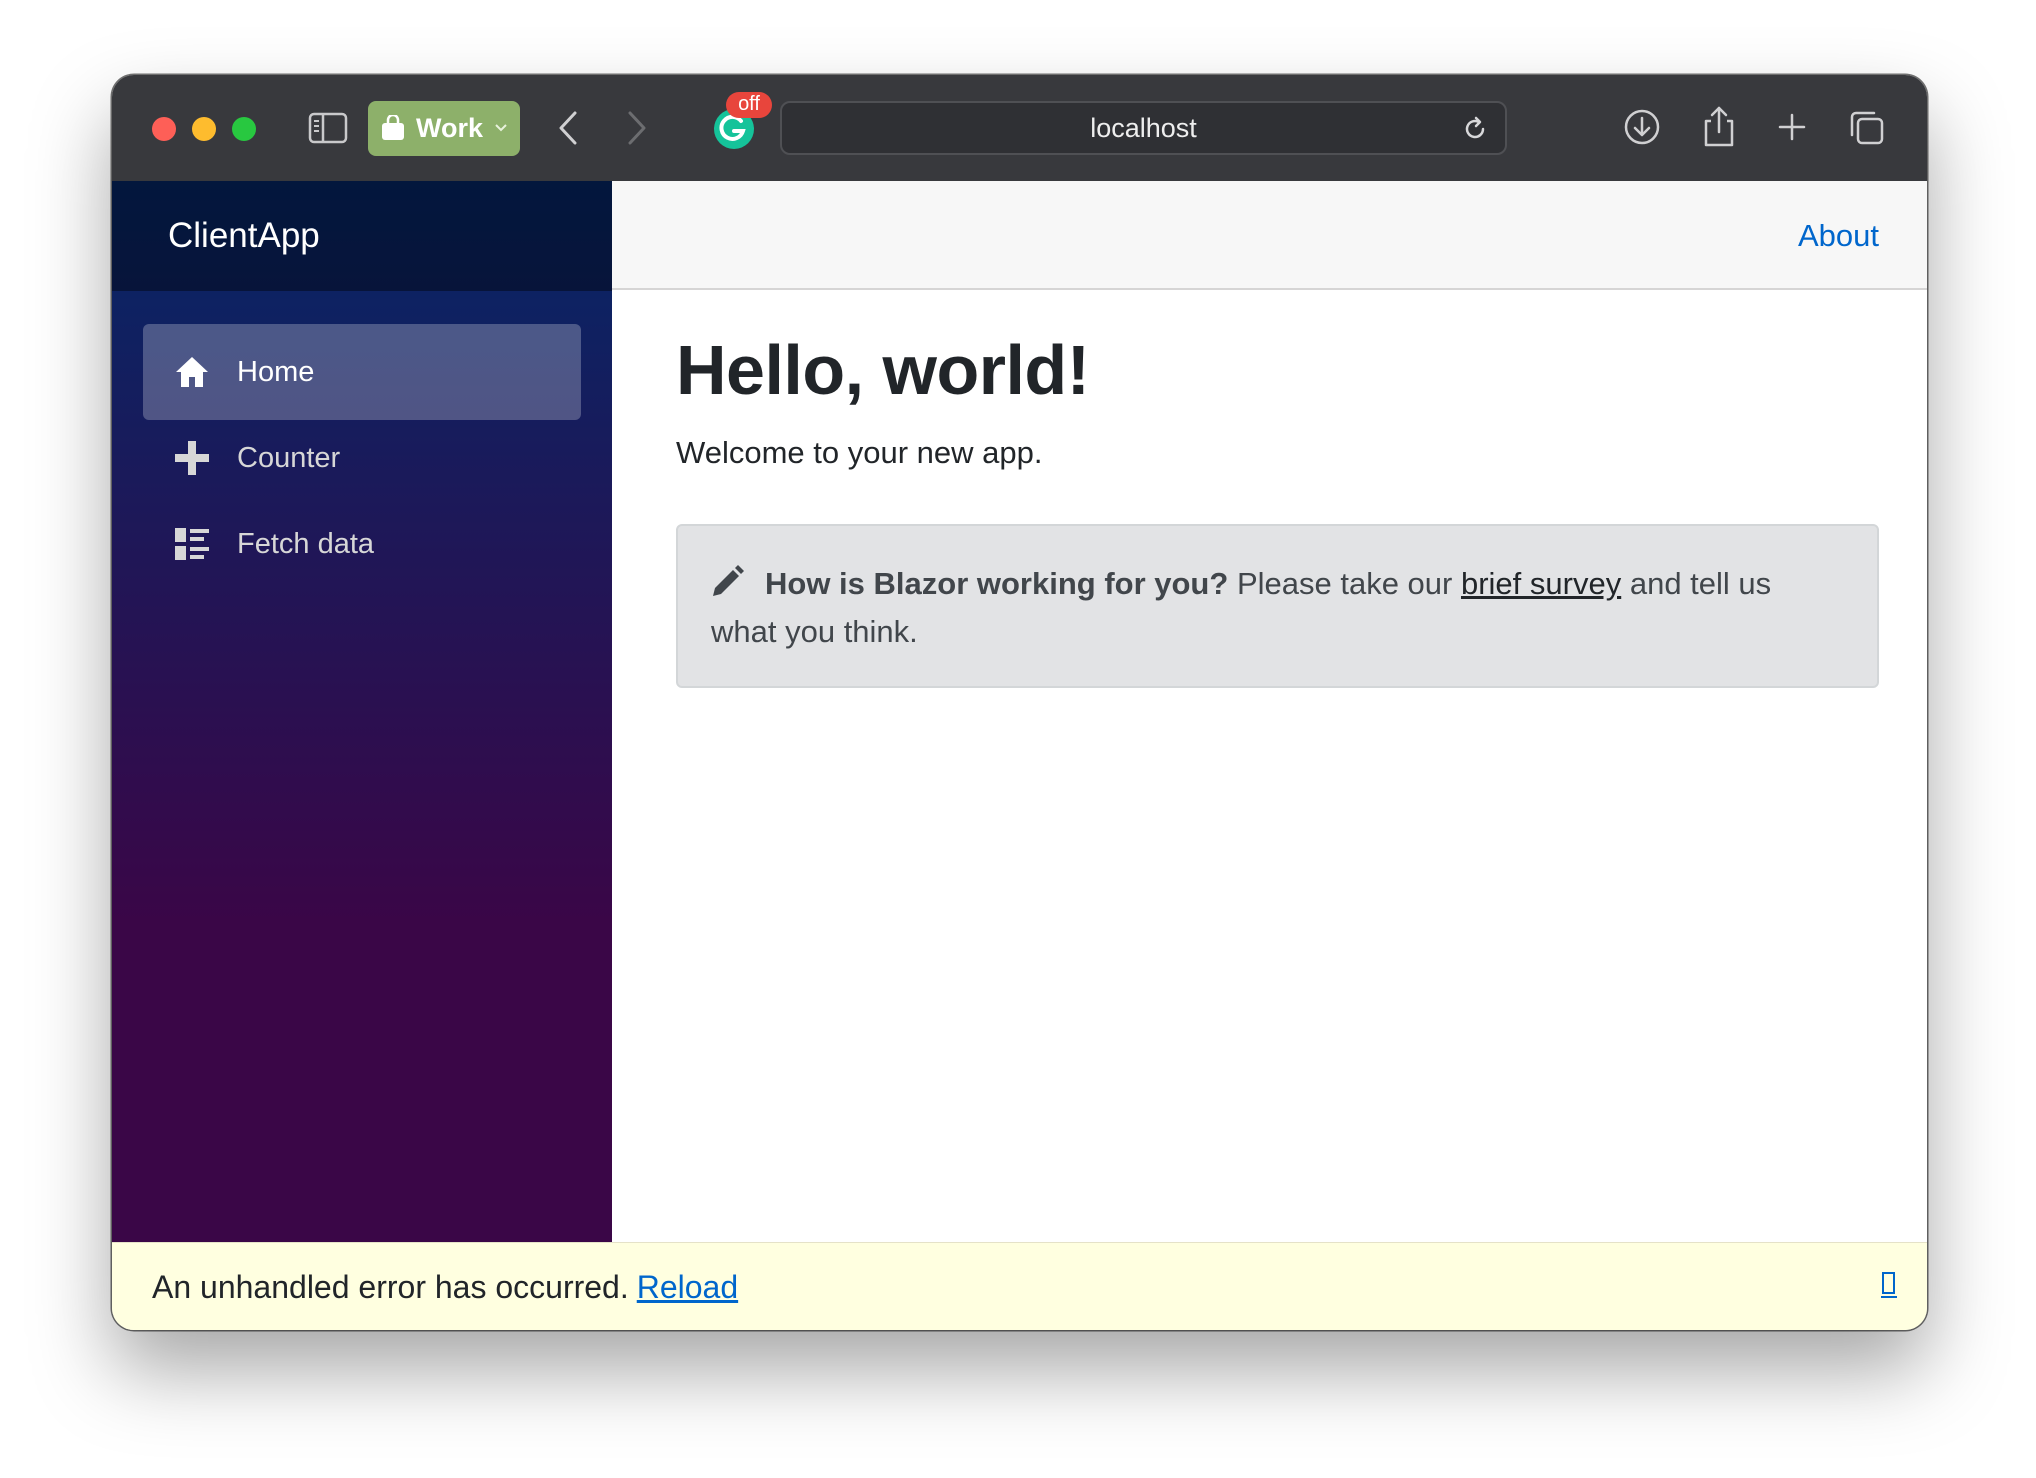 This screenshot has width=2036, height=1478. What do you see at coordinates (1344, 583) in the screenshot?
I see `survey-prefix: Please take our` at bounding box center [1344, 583].